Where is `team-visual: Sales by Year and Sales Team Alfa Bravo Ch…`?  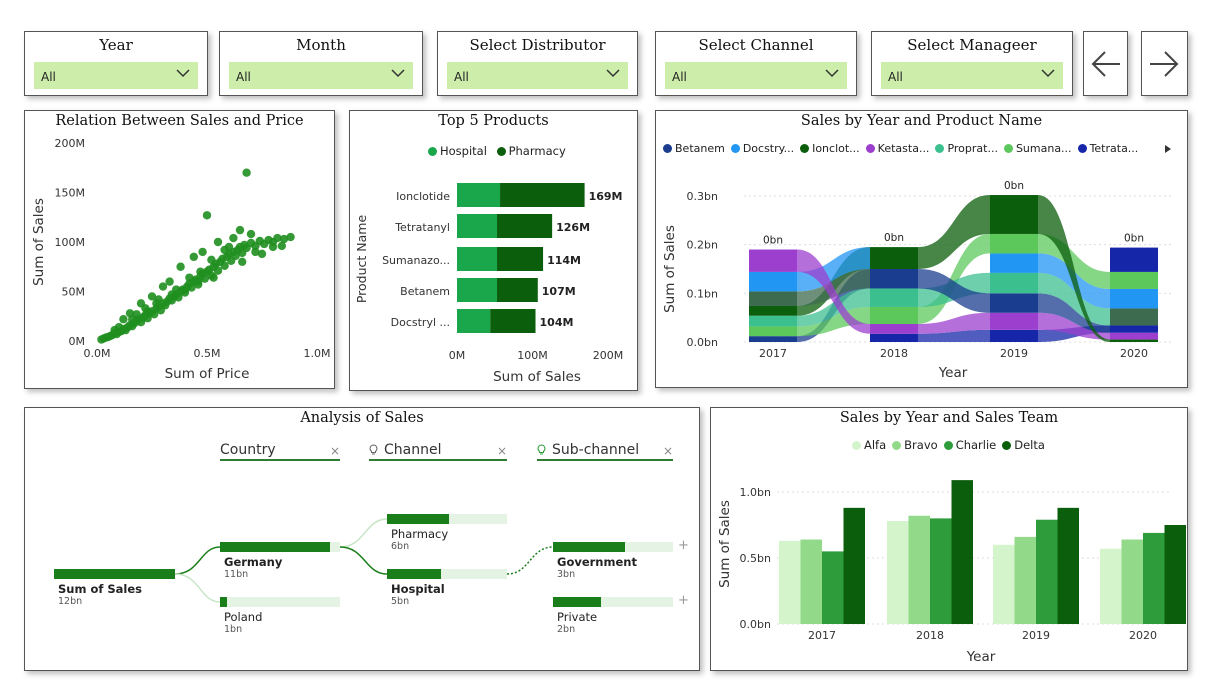
team-visual: Sales by Year and Sales Team Alfa Bravo Ch… is located at coordinates (949, 539).